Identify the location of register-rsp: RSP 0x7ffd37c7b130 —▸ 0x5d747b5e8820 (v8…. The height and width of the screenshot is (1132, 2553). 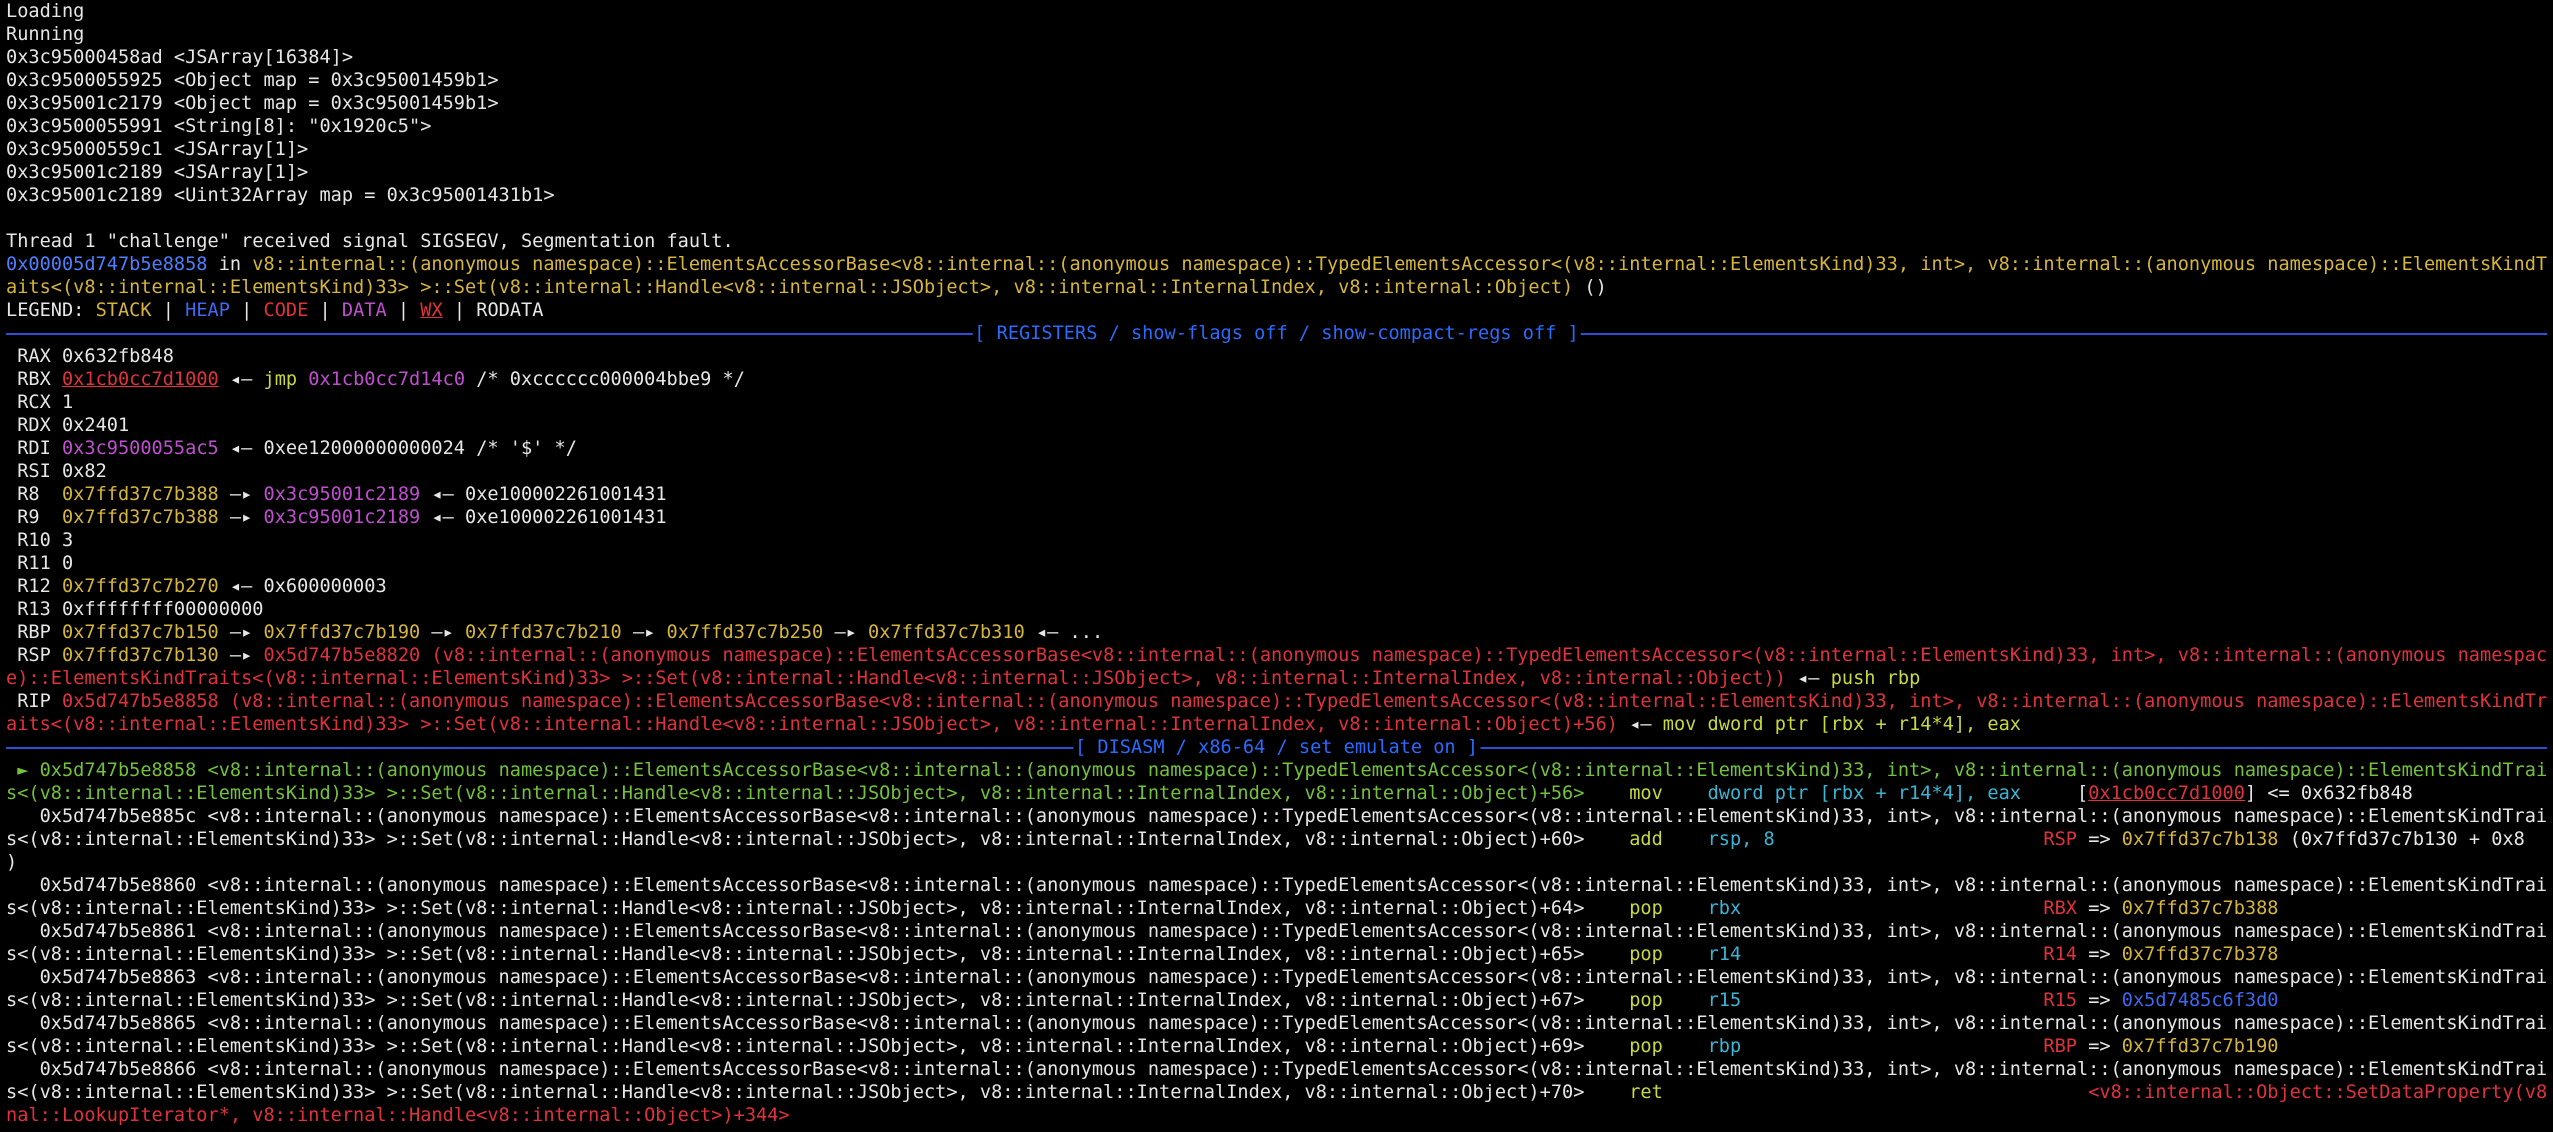
(1276, 655).